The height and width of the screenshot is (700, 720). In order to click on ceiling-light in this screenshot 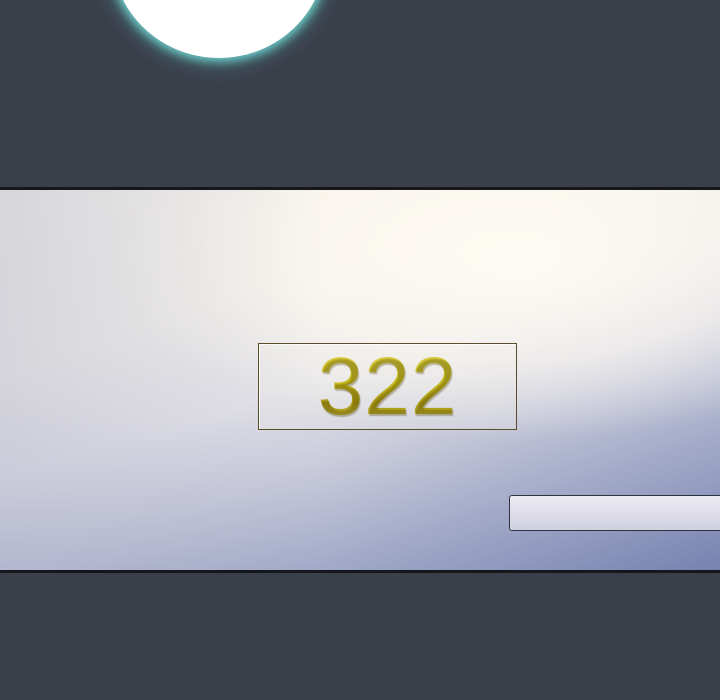, I will do `click(219, 29)`.